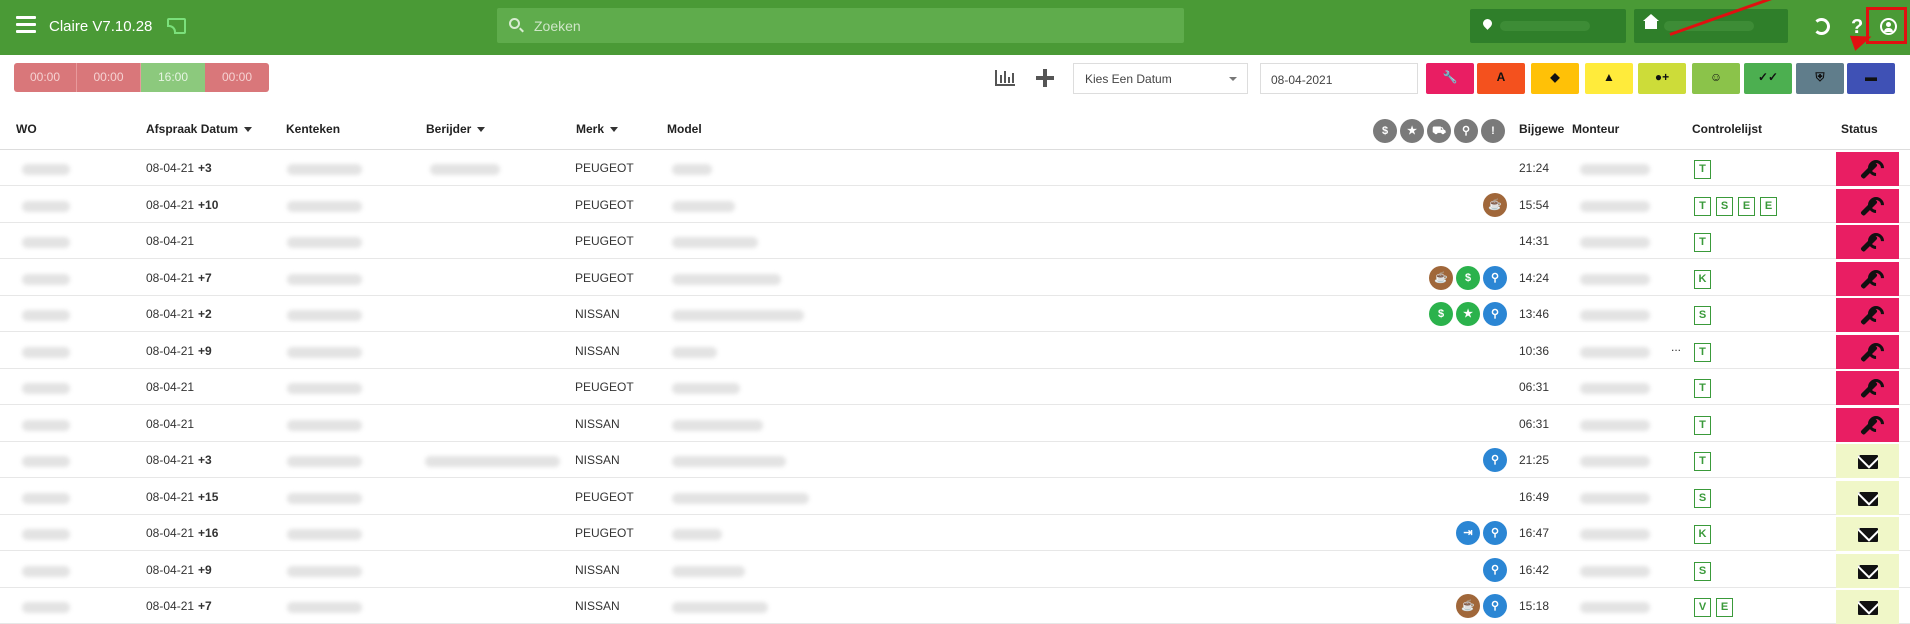 Image resolution: width=1910 pixels, height=624 pixels. What do you see at coordinates (1727, 129) in the screenshot?
I see `col-controlelijst: Controlelijst` at bounding box center [1727, 129].